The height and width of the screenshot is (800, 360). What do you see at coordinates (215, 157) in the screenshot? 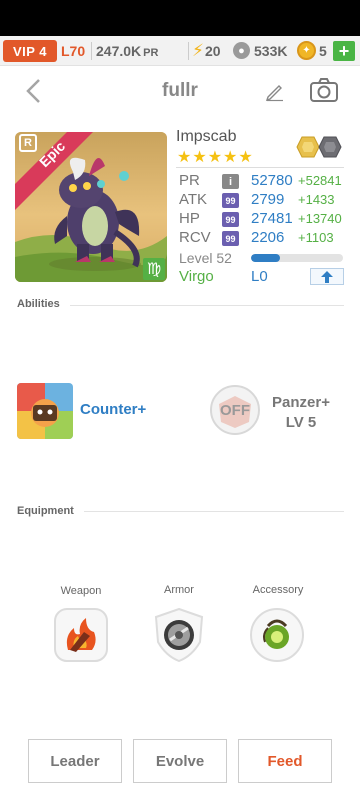
I see `star-rating: ★★★★★` at bounding box center [215, 157].